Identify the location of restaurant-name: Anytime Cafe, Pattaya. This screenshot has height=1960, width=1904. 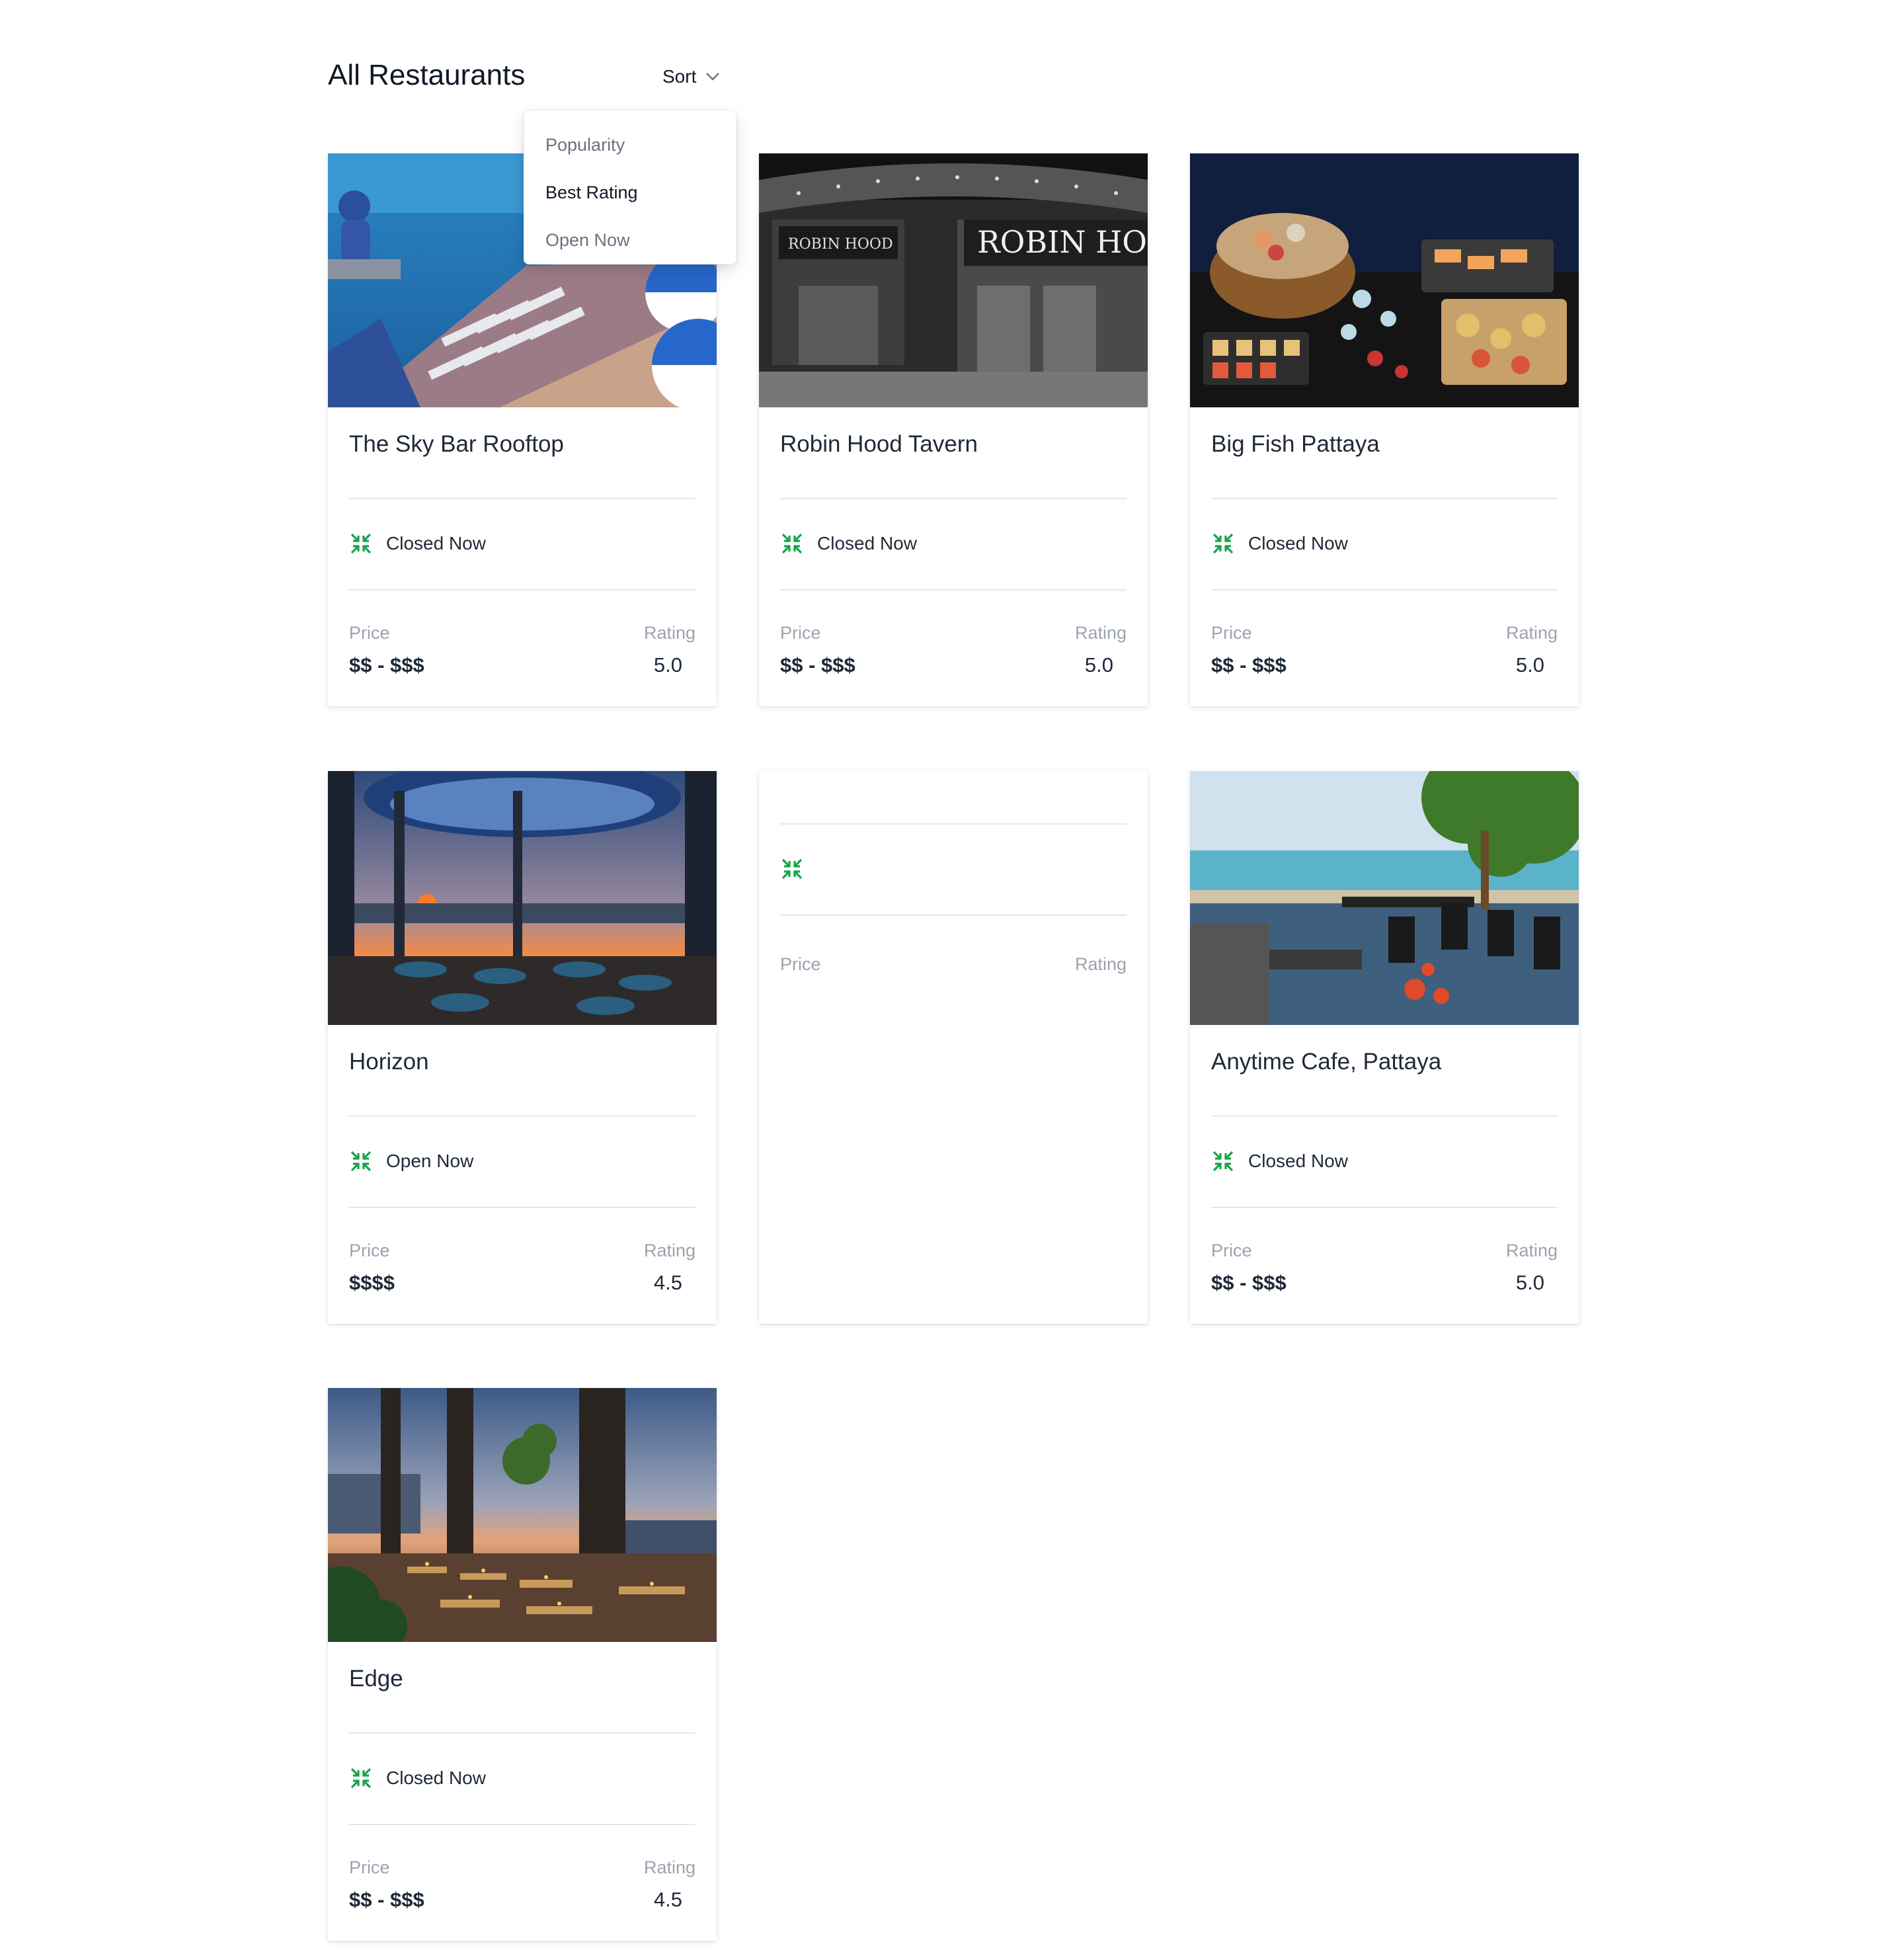
(1326, 1062).